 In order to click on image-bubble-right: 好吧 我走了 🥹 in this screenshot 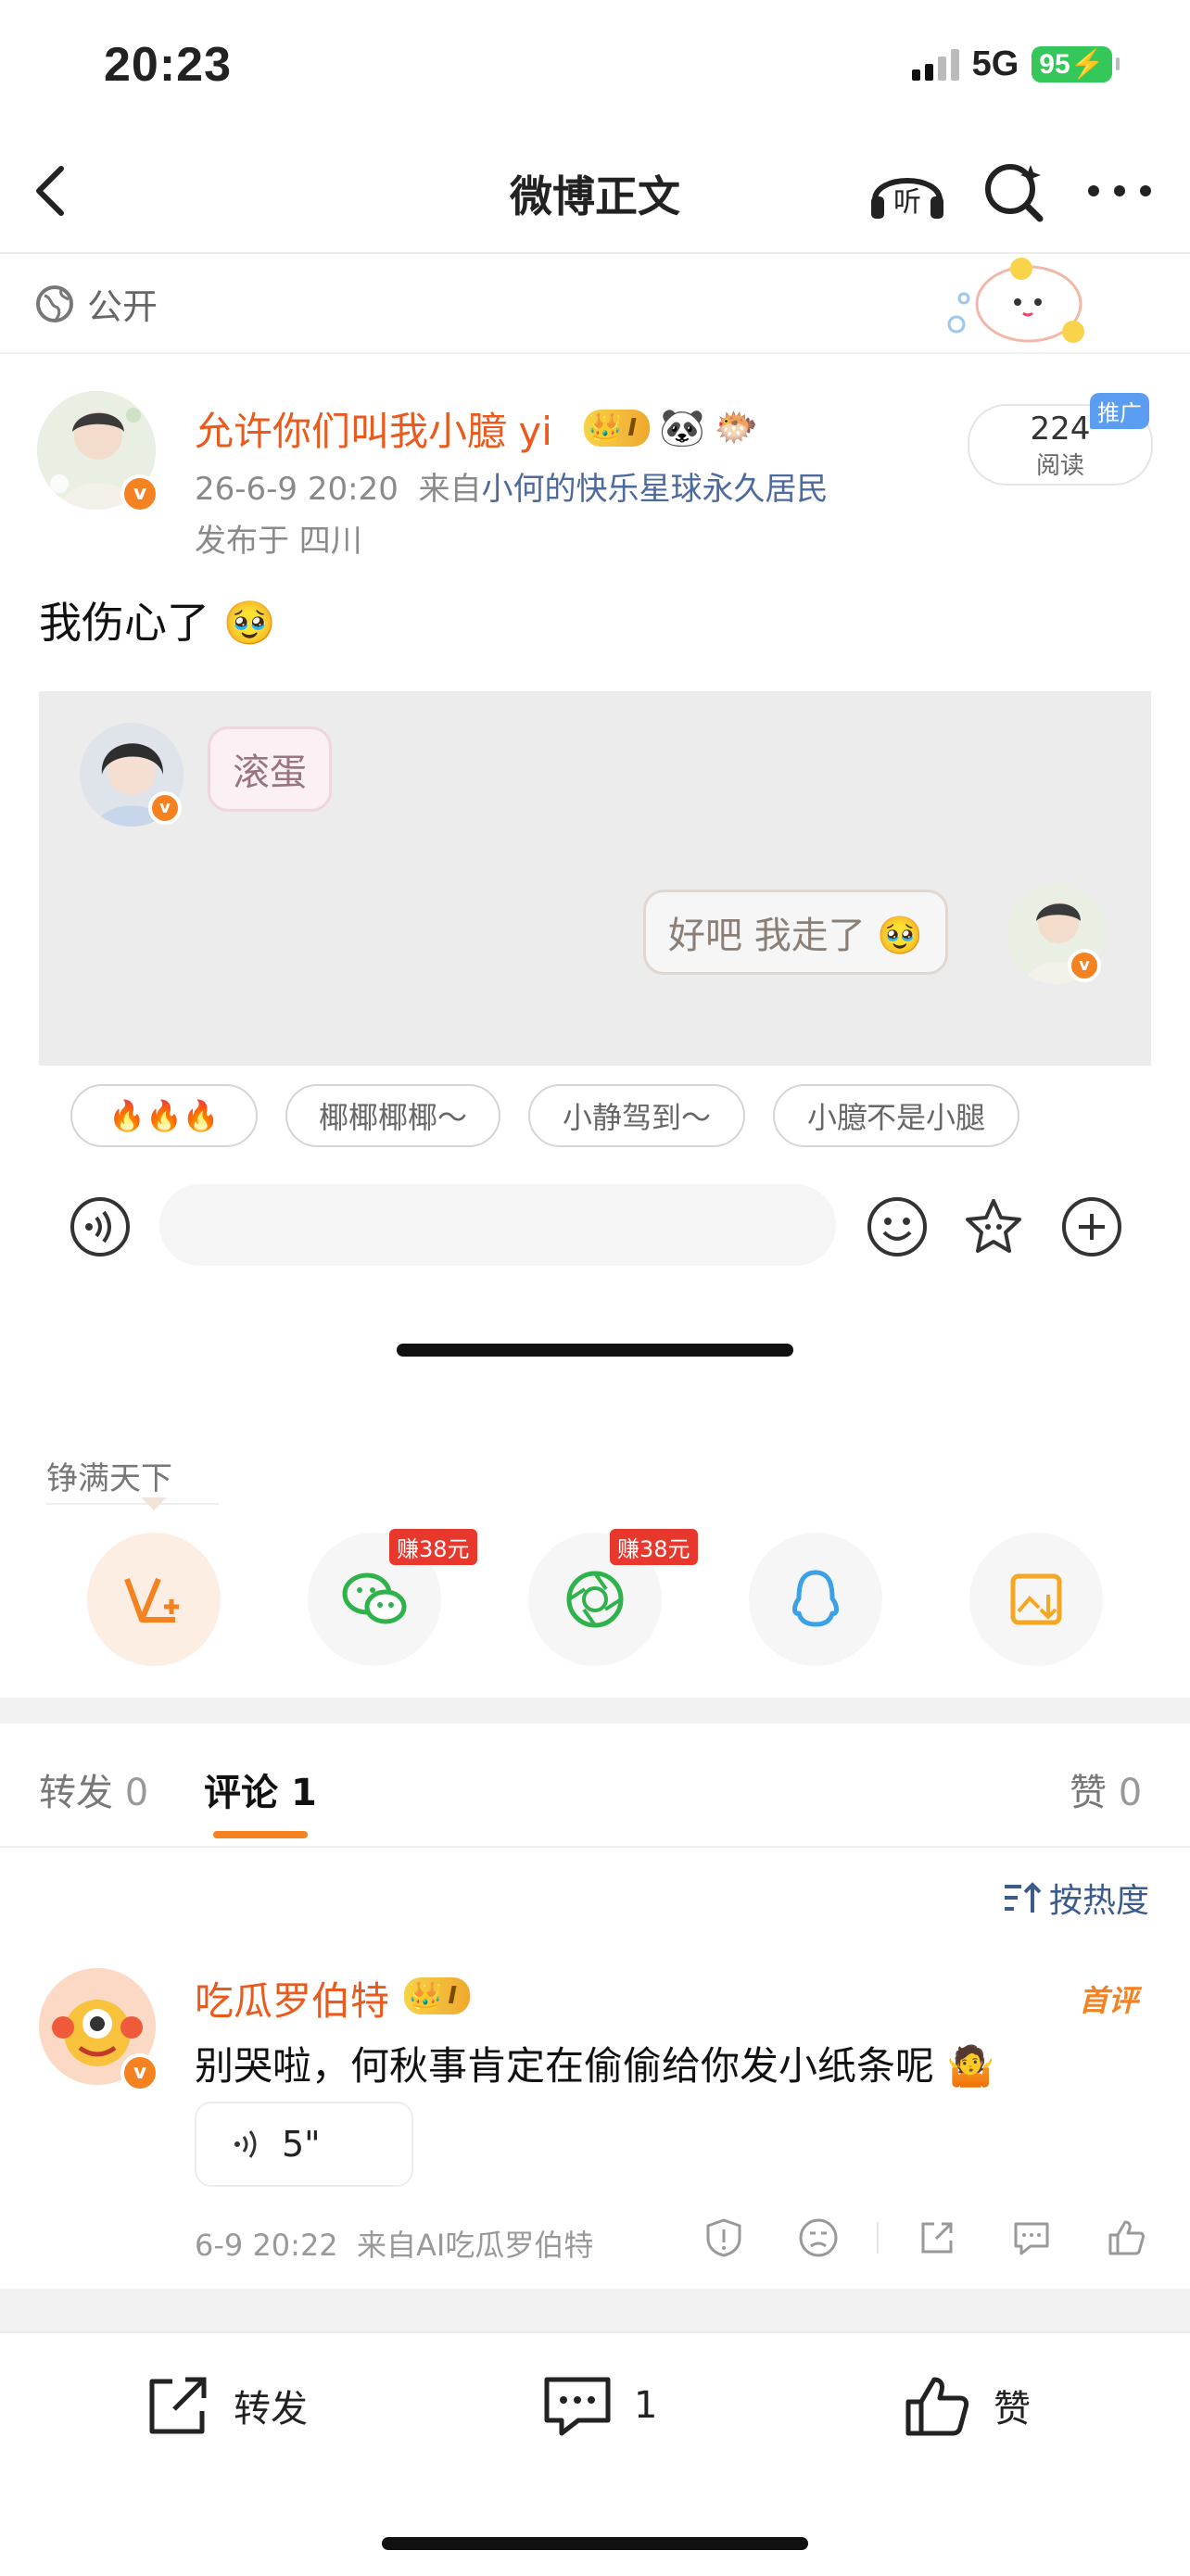, I will do `click(796, 932)`.